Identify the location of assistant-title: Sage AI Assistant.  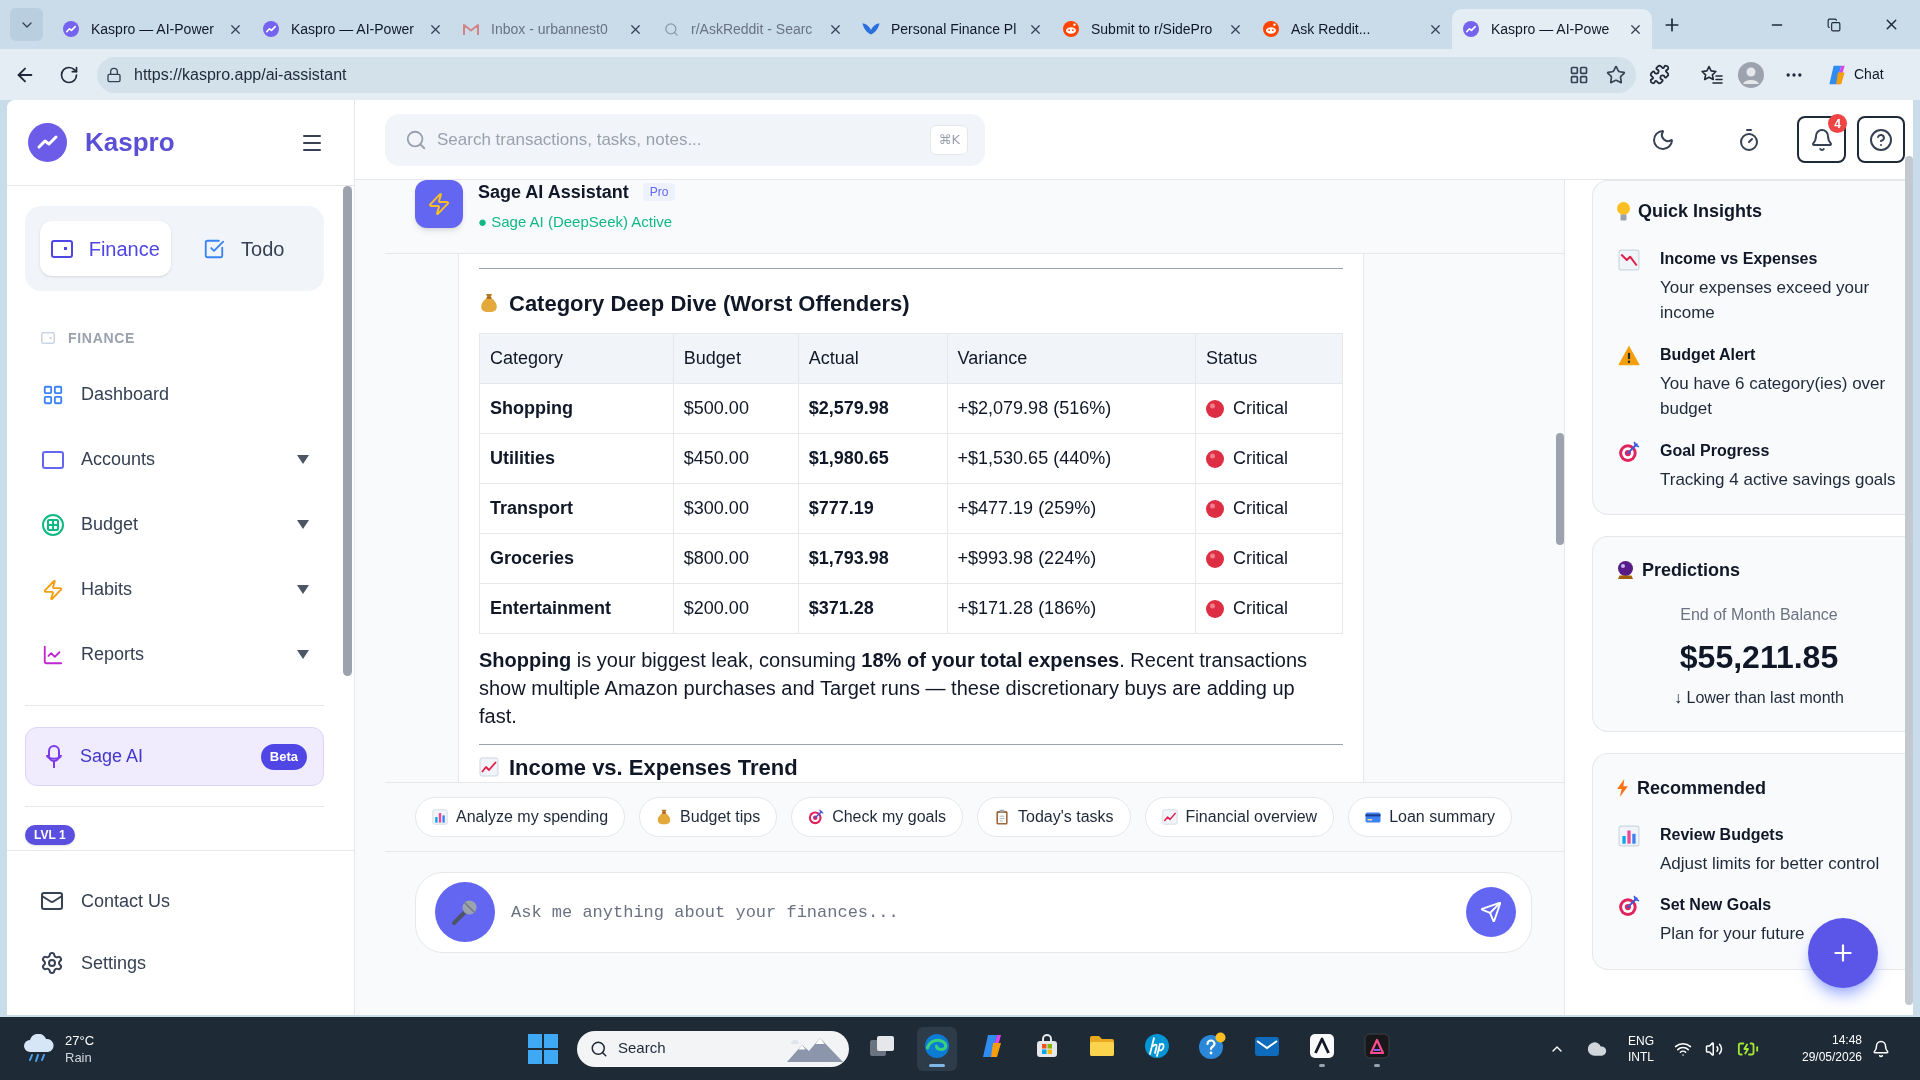
(553, 192).